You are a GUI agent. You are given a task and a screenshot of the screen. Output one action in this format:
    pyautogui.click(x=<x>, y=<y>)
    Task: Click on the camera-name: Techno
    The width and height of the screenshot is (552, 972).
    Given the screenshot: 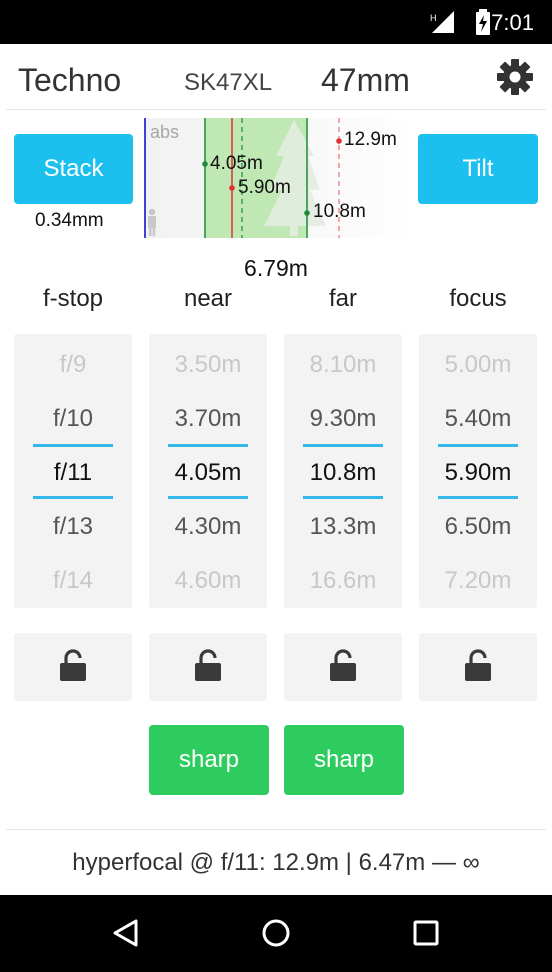 What is the action you would take?
    pyautogui.click(x=69, y=80)
    